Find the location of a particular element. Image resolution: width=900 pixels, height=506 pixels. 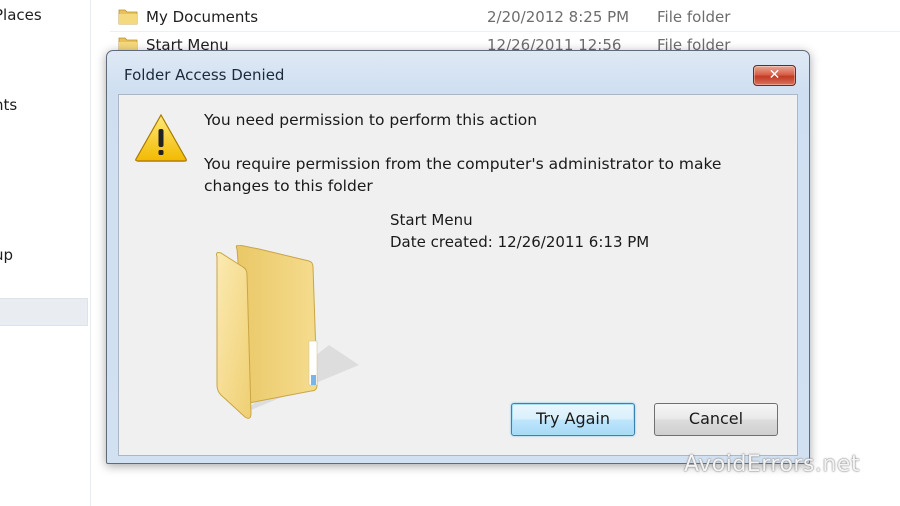

cancel-button: Cancel is located at coordinates (716, 419).